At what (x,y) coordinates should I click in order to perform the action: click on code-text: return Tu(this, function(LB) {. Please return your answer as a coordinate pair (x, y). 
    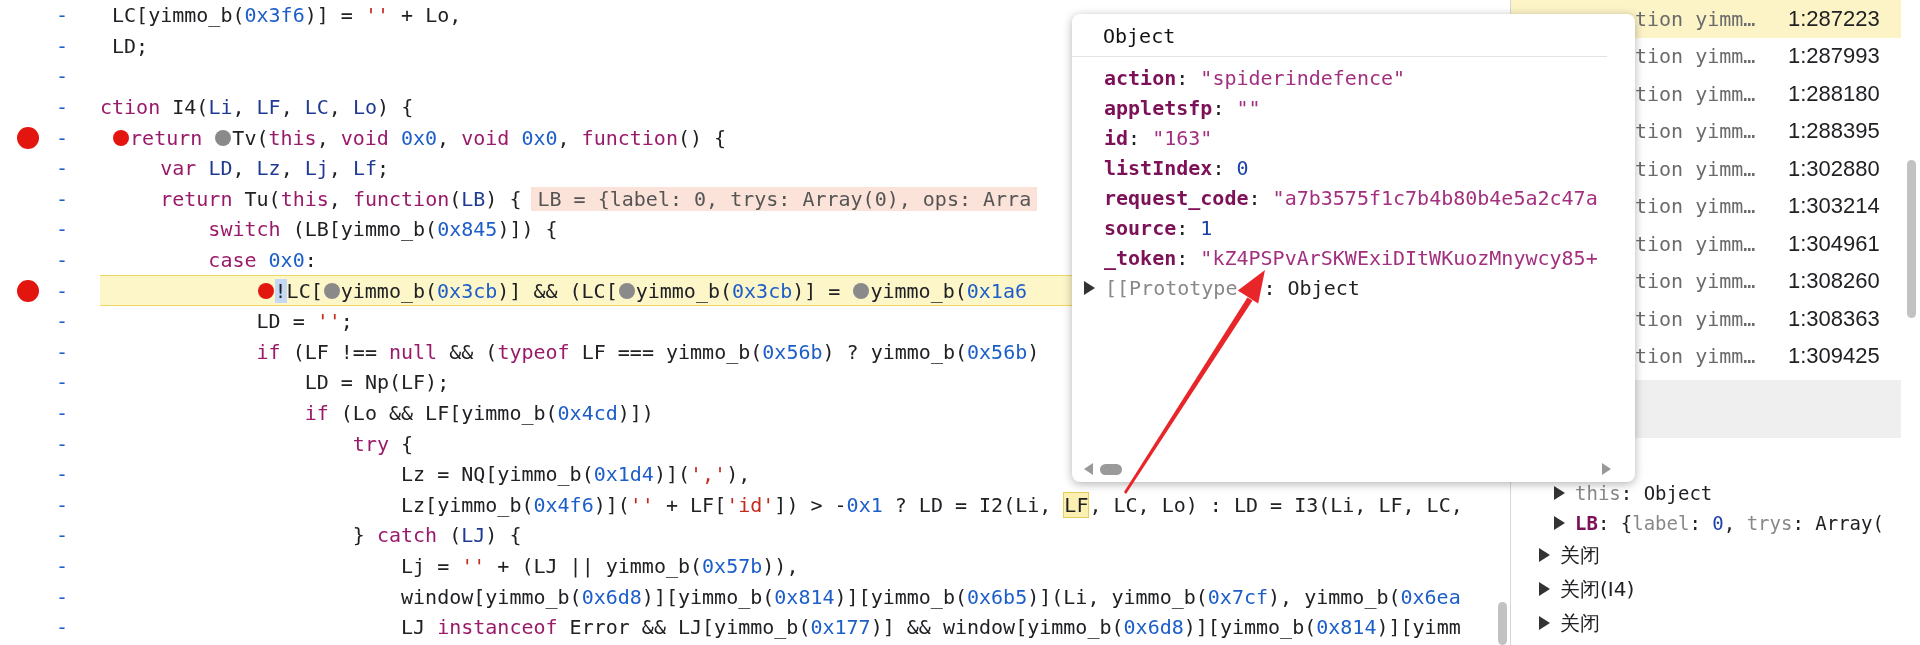
    Looking at the image, I should click on (340, 198).